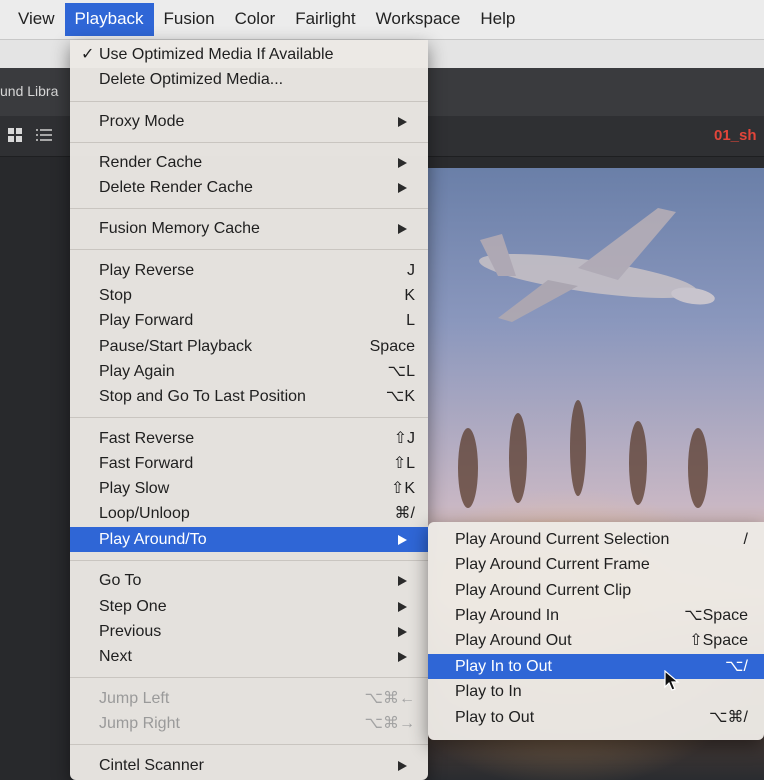 This screenshot has height=780, width=764. I want to click on menu-item-label: Jump Left, so click(134, 698).